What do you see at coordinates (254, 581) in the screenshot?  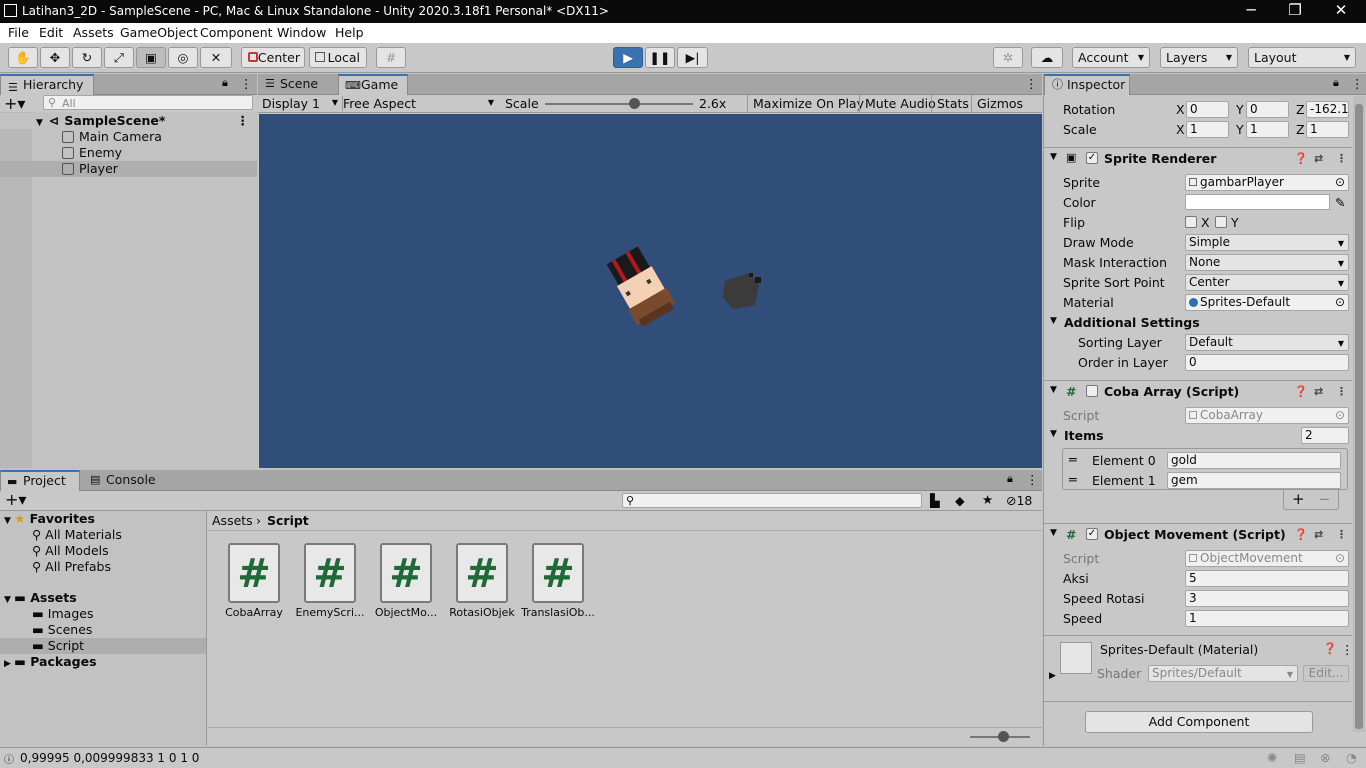 I see `file-cobaarray: # CobaArray` at bounding box center [254, 581].